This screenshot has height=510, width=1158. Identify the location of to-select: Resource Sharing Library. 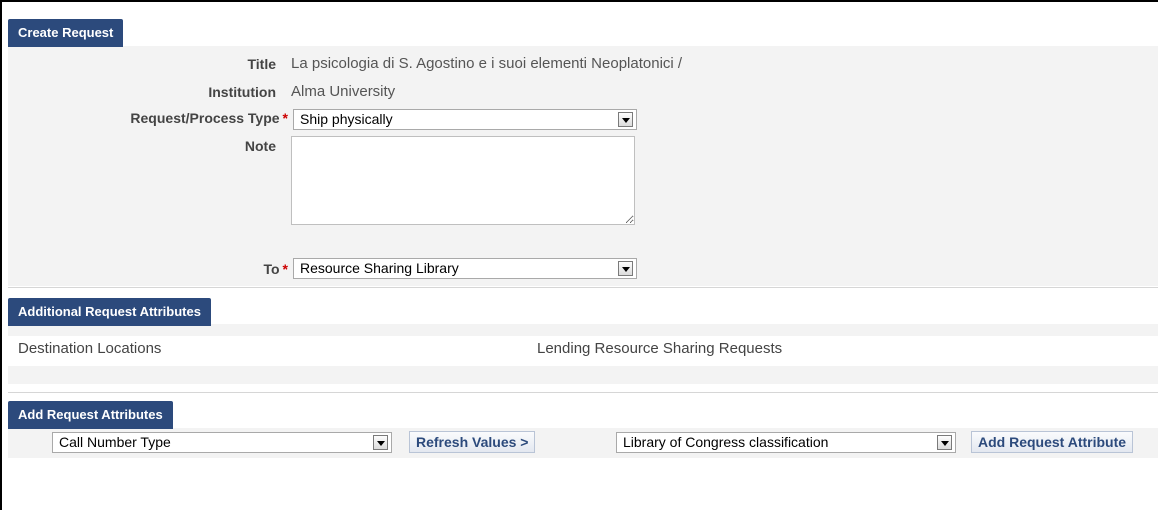
(465, 268).